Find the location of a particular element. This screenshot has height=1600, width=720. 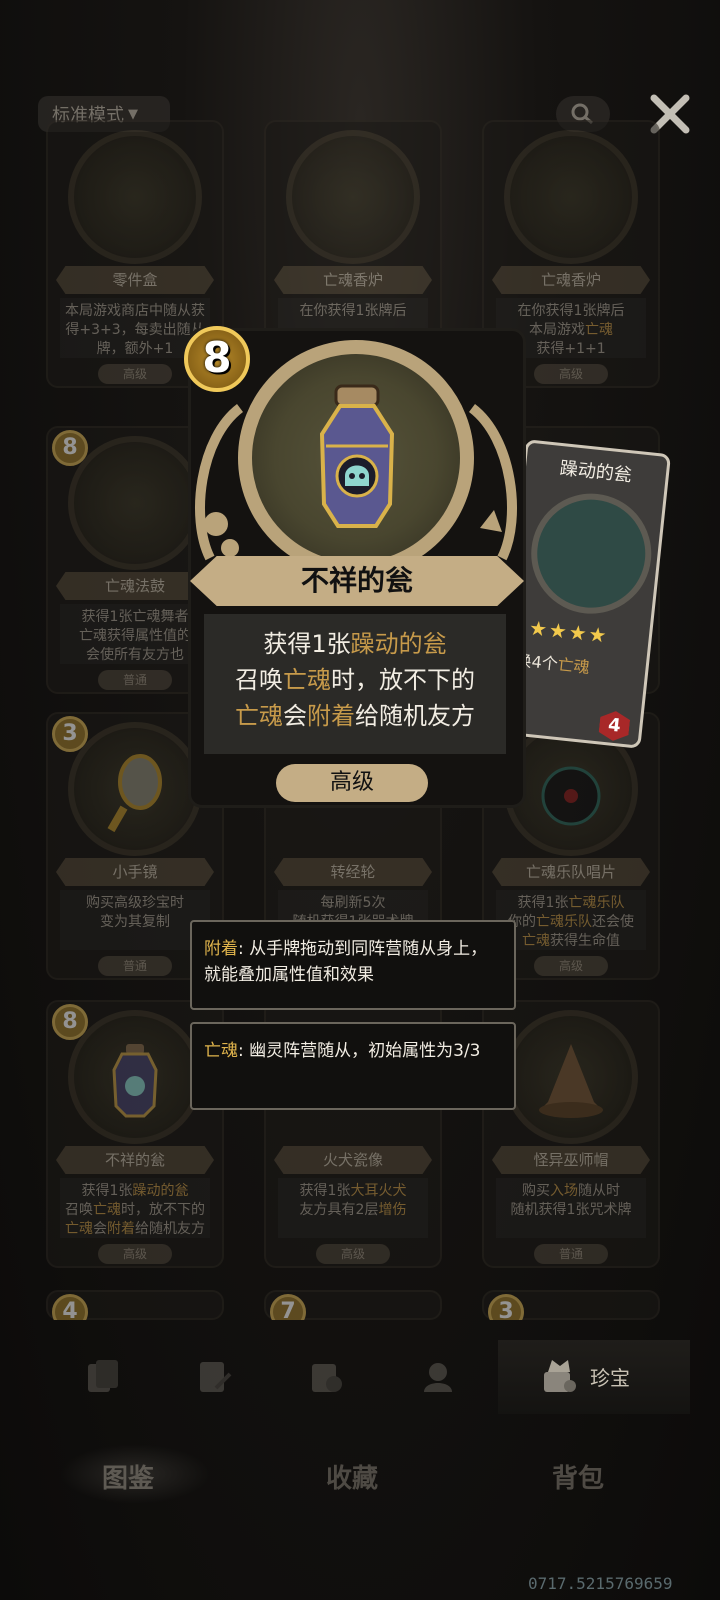

card-desc-line: 获得1张大耳火犬 is located at coordinates (353, 1191).